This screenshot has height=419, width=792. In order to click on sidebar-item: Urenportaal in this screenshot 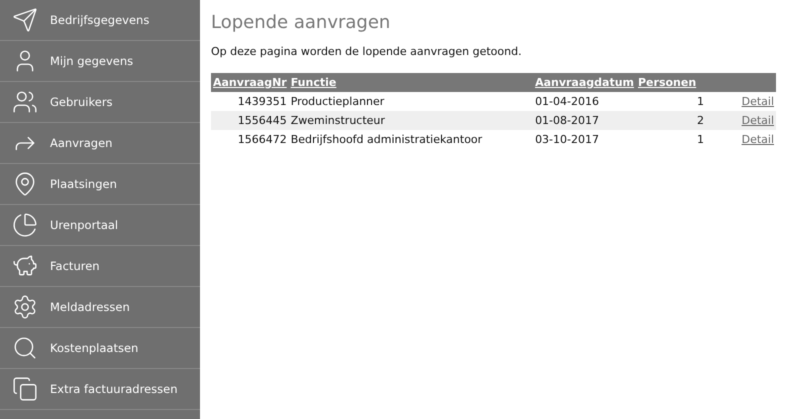, I will do `click(100, 225)`.